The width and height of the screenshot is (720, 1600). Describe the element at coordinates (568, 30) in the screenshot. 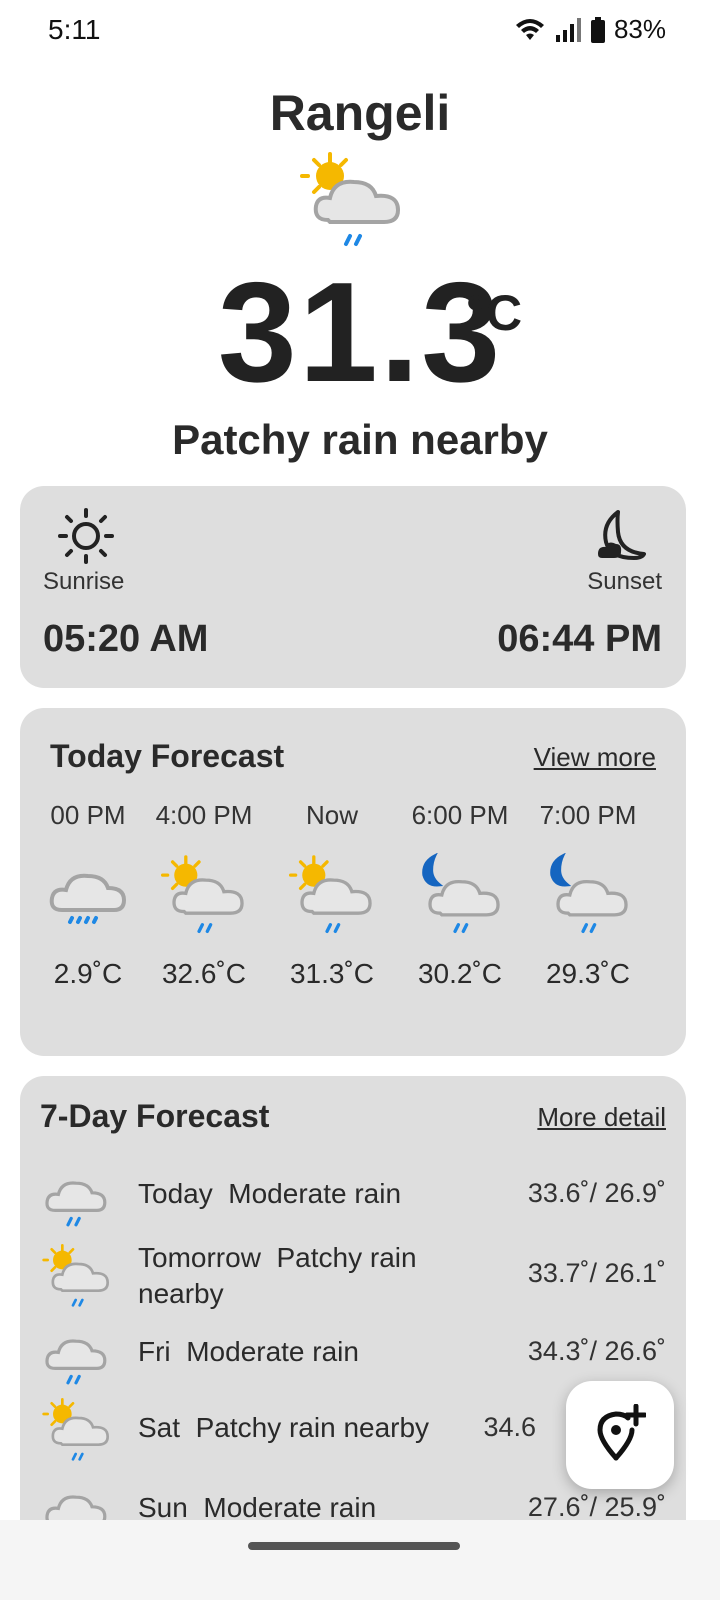

I see `signal-icon` at that location.